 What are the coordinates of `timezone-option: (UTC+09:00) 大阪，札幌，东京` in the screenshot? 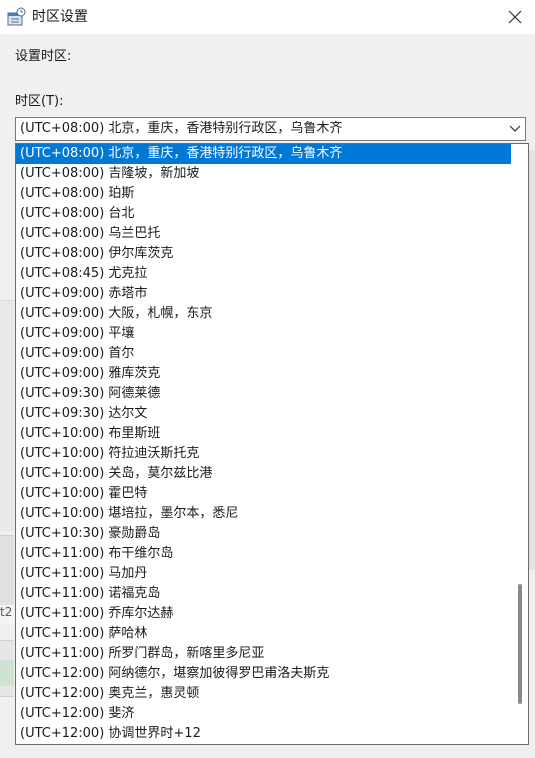 It's located at (263, 314).